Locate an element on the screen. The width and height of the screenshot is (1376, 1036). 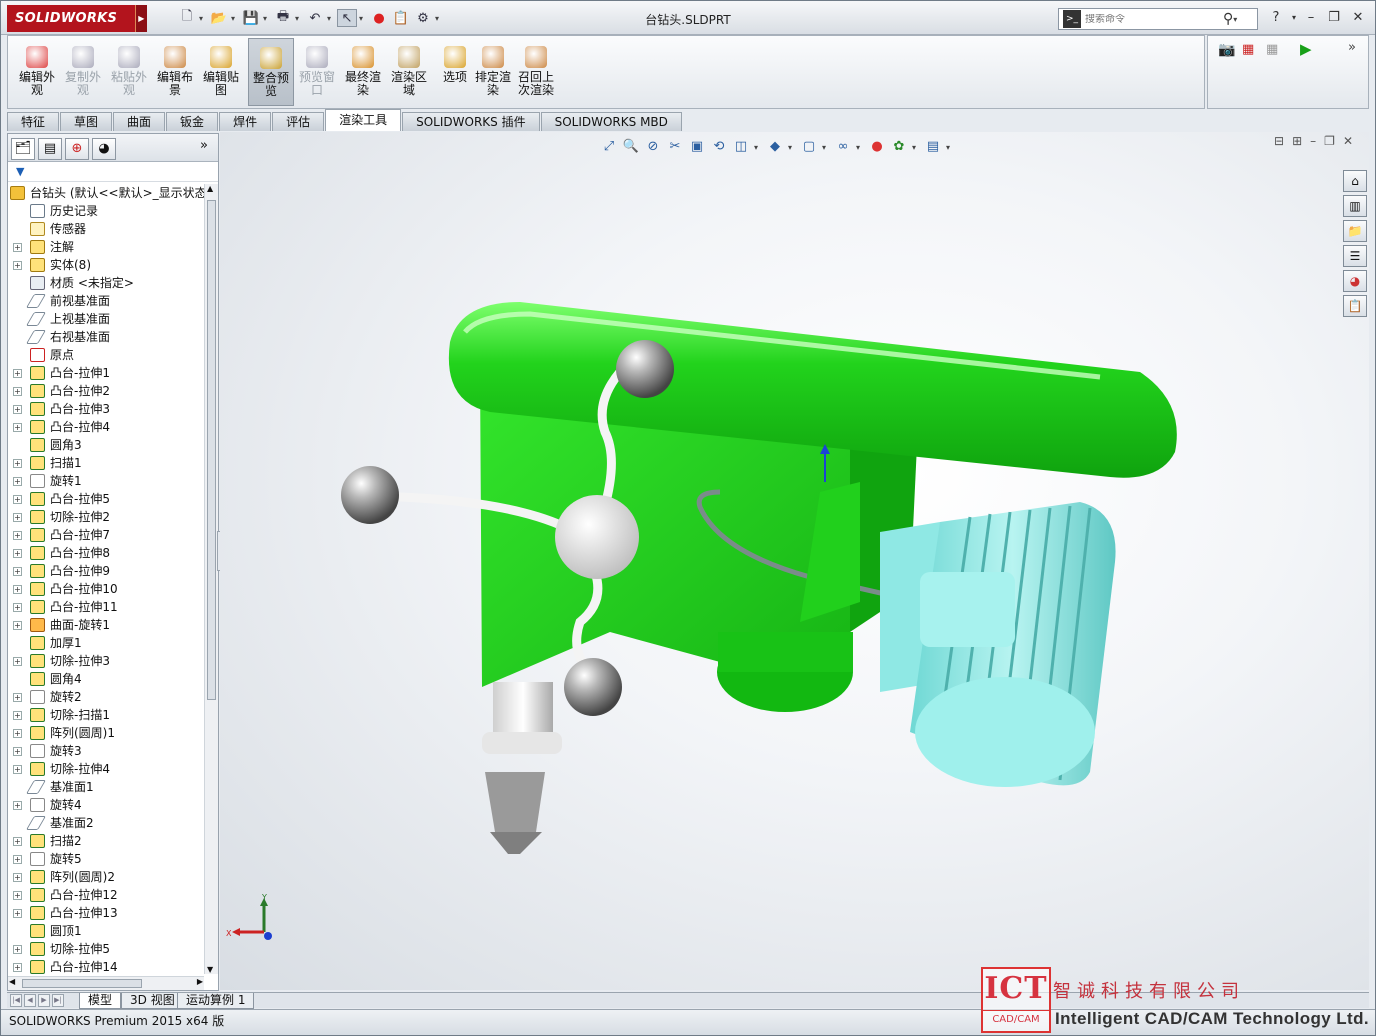
tree-item: + 旋转4 is located at coordinates (106, 805).